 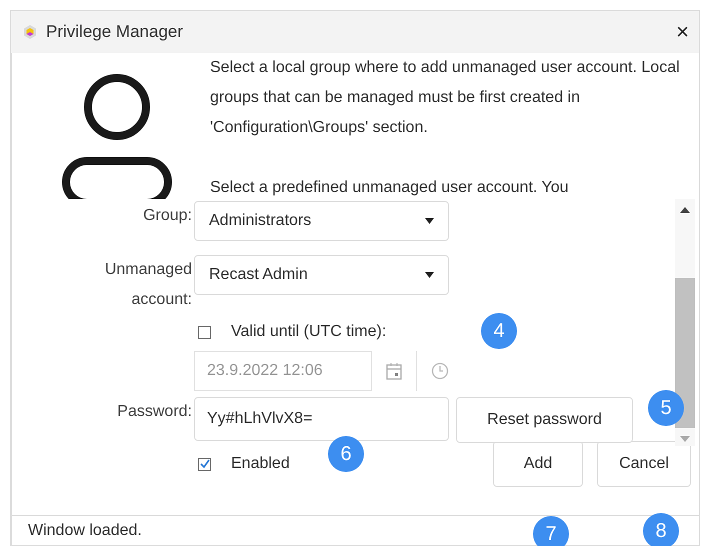 What do you see at coordinates (551, 531) in the screenshot?
I see `callout-badge: 7` at bounding box center [551, 531].